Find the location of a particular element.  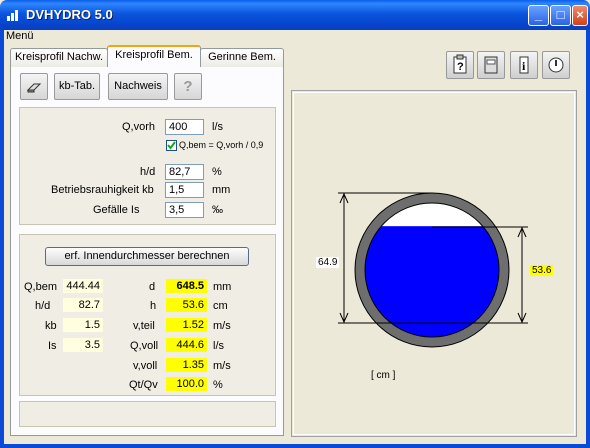

app-icon is located at coordinates (13, 15).